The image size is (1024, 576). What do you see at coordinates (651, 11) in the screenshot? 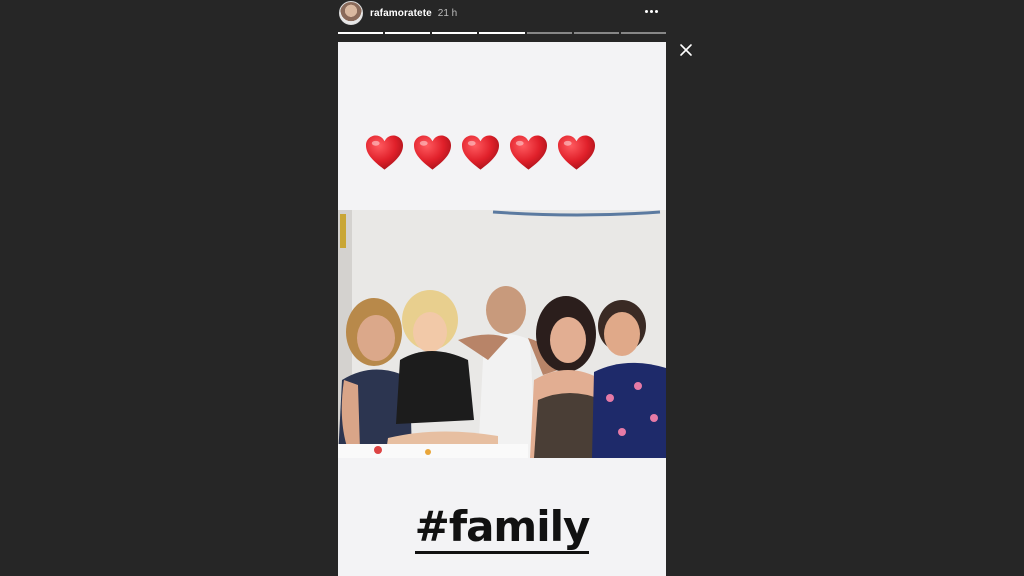
I see `more-options-icon` at bounding box center [651, 11].